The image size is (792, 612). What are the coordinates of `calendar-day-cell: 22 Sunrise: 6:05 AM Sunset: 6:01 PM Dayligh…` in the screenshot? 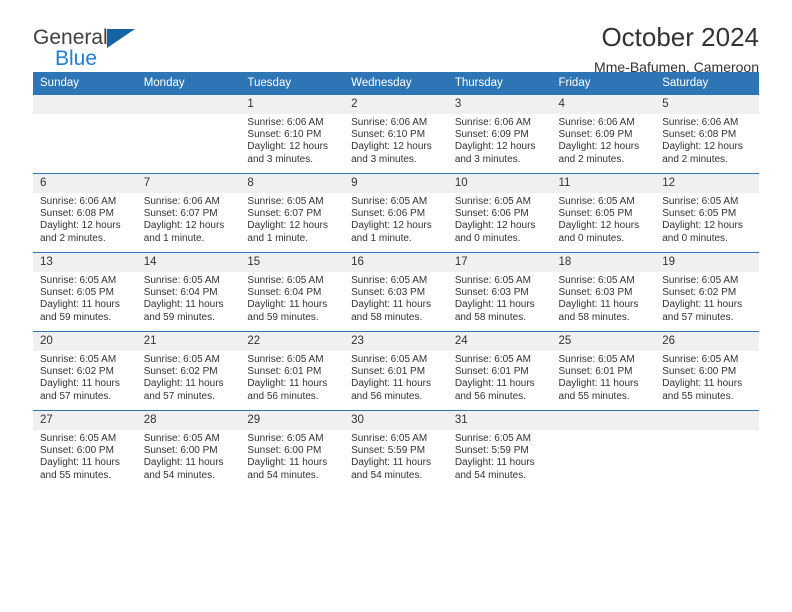 It's located at (292, 371).